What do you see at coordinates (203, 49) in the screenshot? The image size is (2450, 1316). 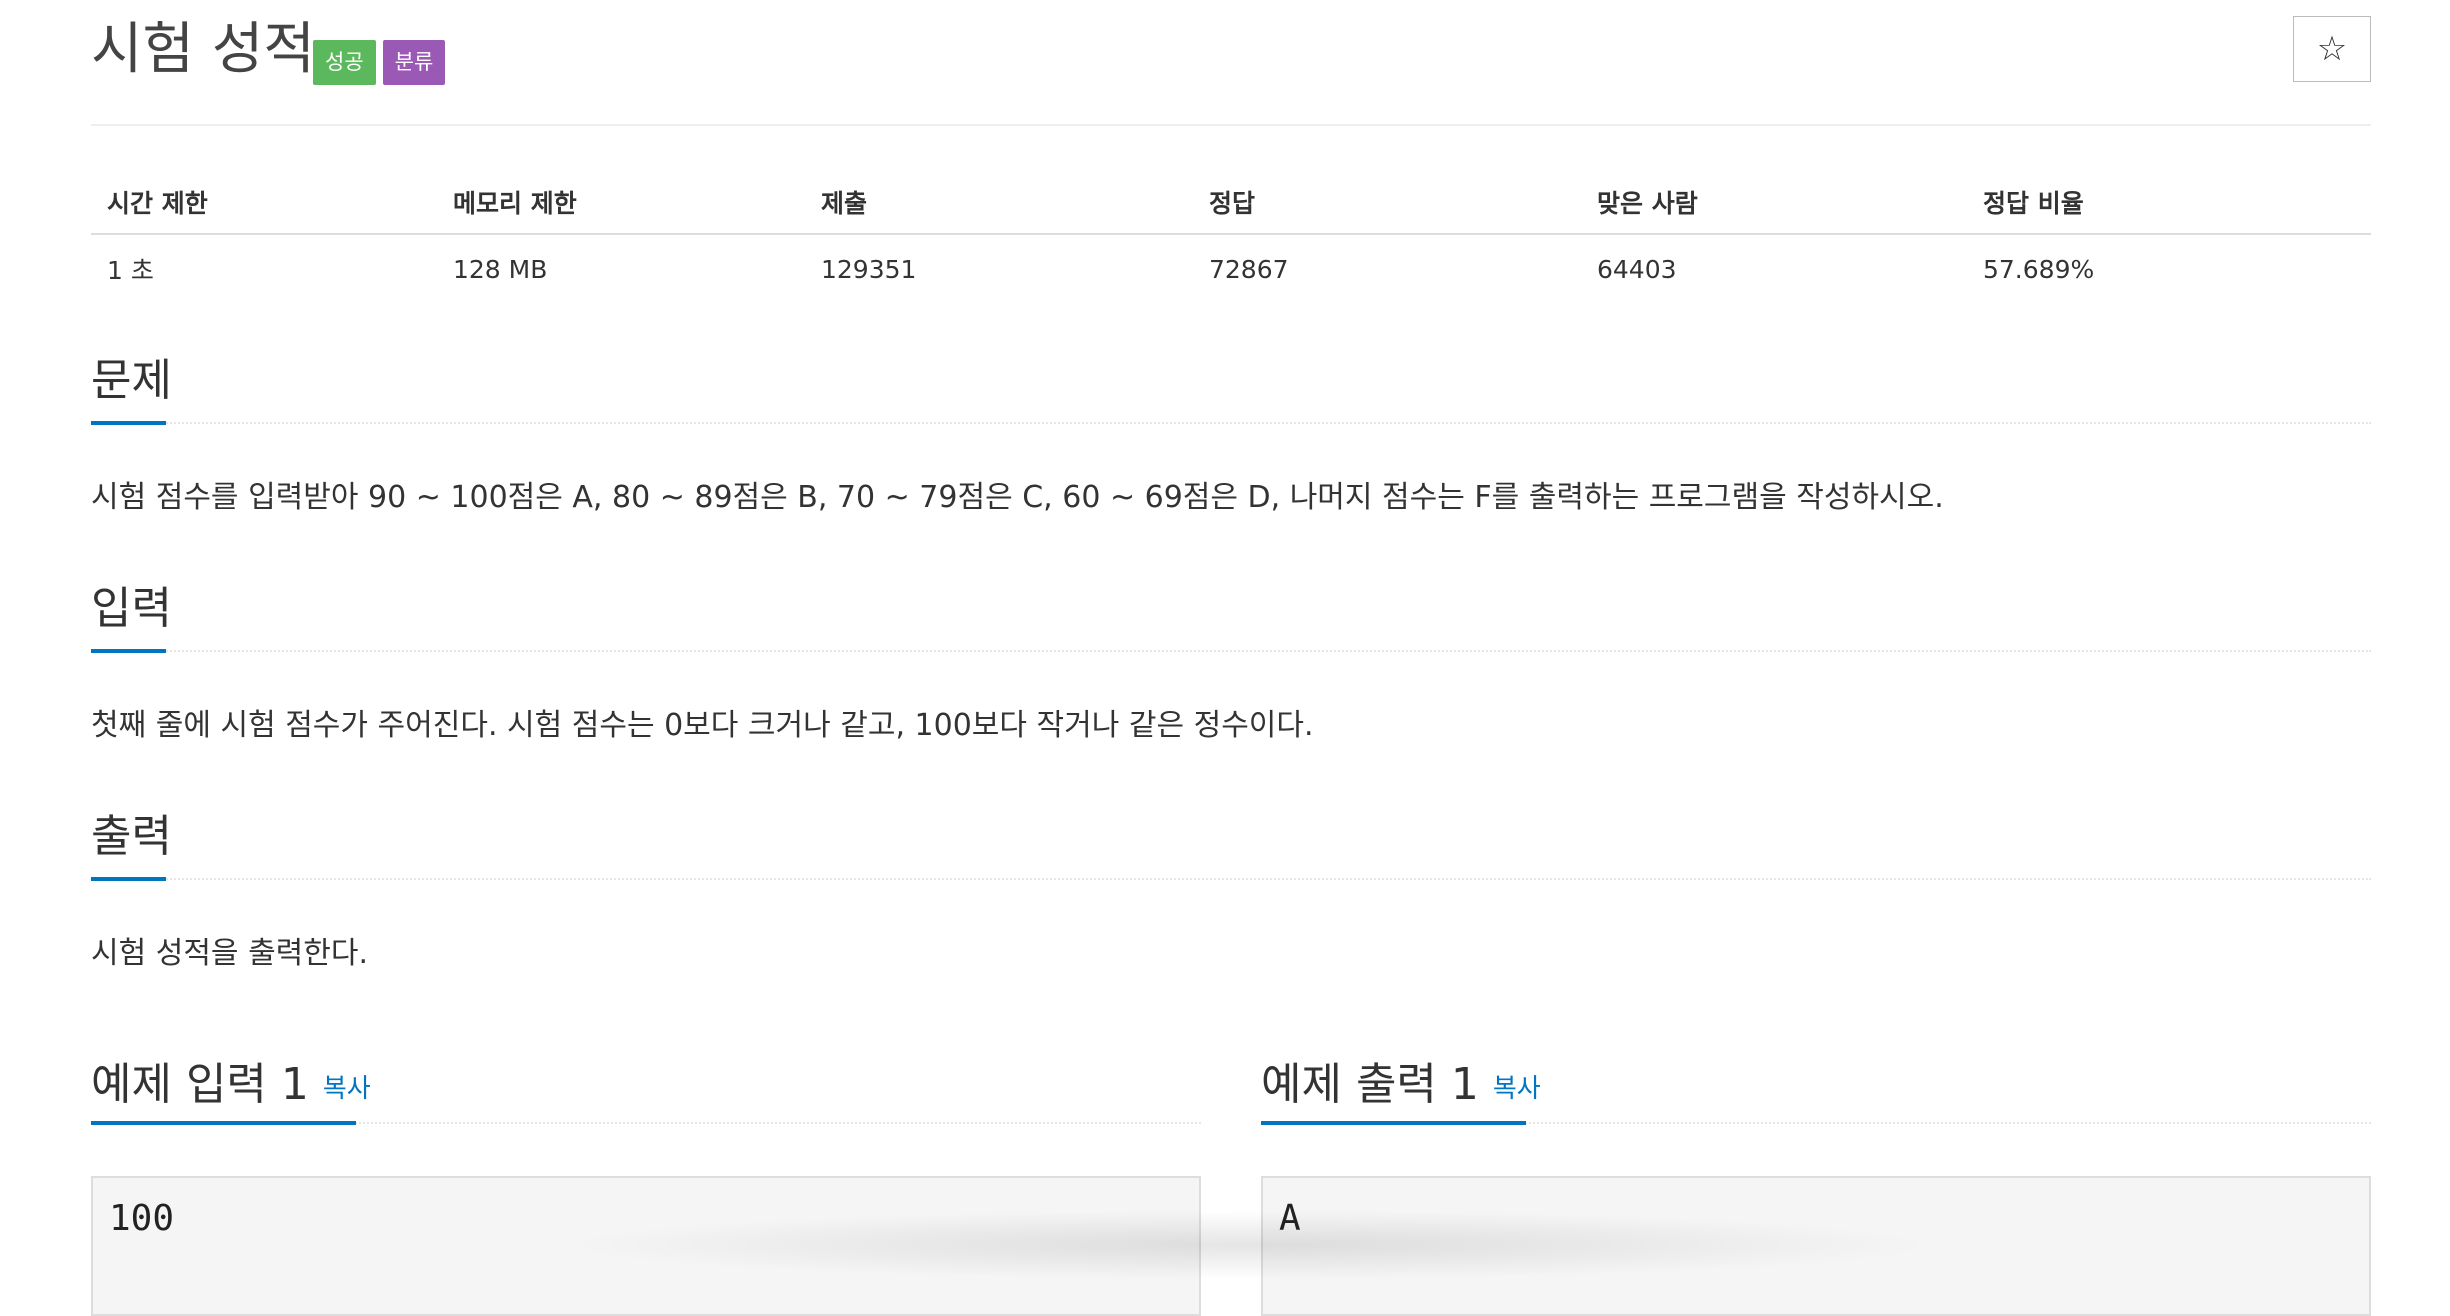 I see `page-title: 시험 성적` at bounding box center [203, 49].